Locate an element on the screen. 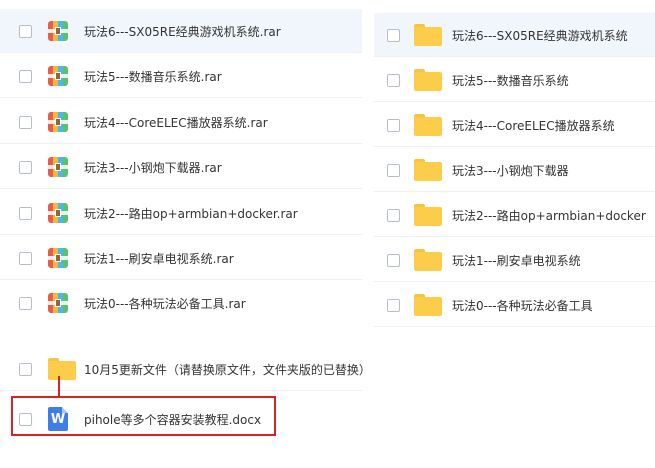  folder-name: 玩法1---刷安卓电视系统 is located at coordinates (516, 260).